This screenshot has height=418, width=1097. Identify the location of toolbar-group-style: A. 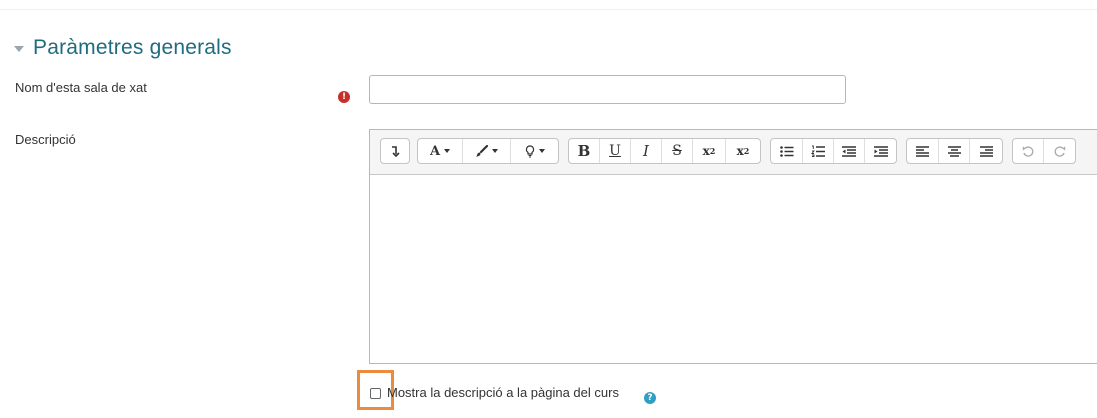
(488, 151).